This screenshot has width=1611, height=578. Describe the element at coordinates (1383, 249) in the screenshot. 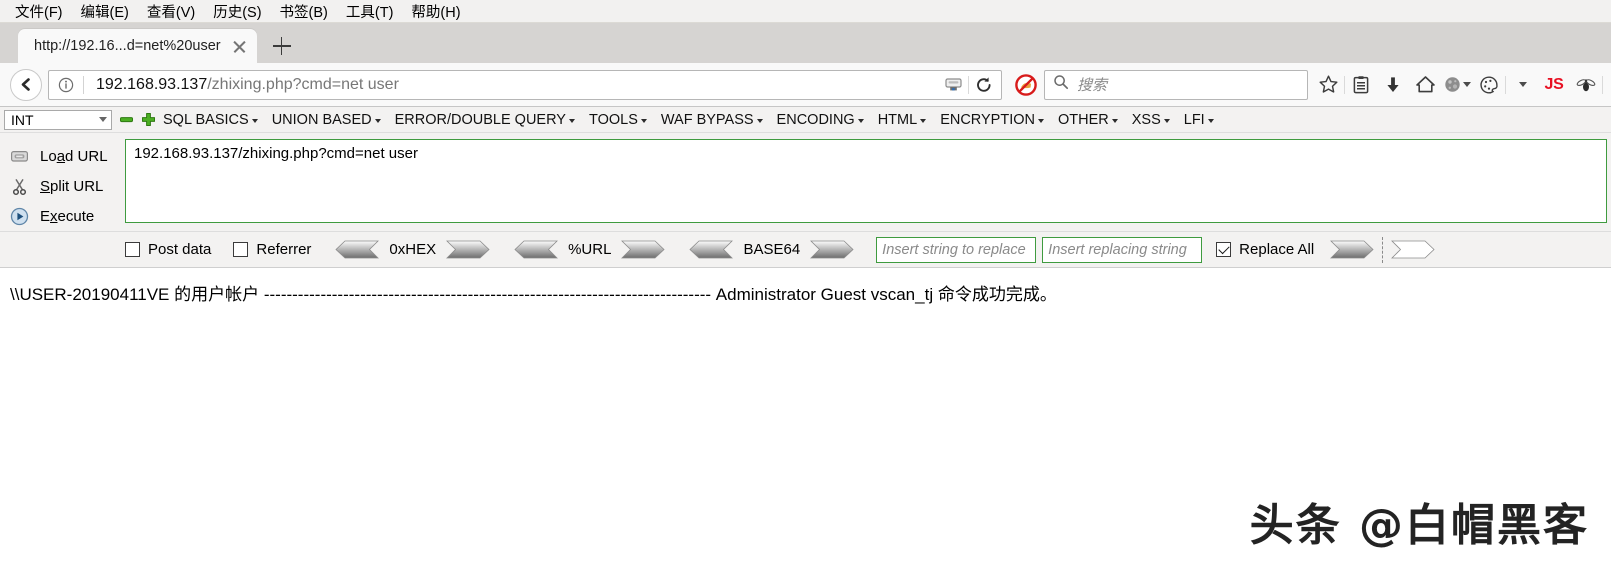

I see `options-divider` at that location.